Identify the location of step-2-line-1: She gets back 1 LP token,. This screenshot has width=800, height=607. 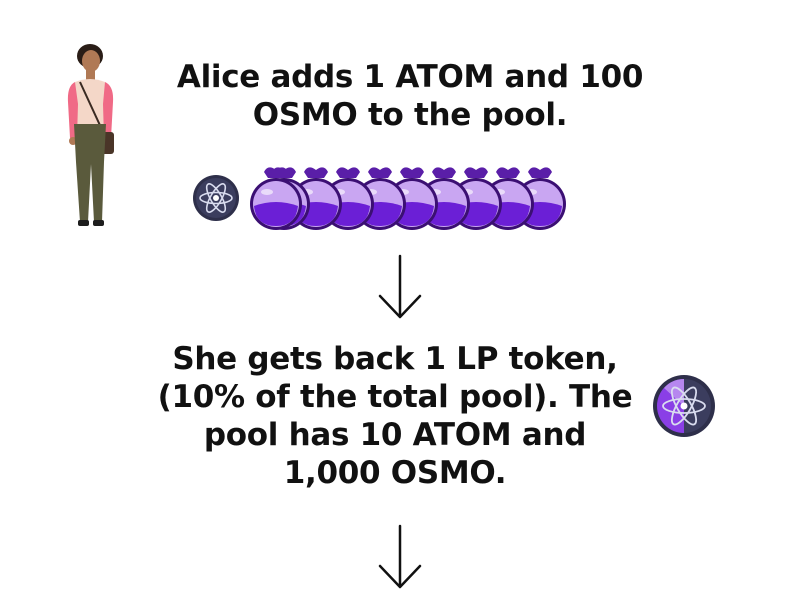
(395, 359).